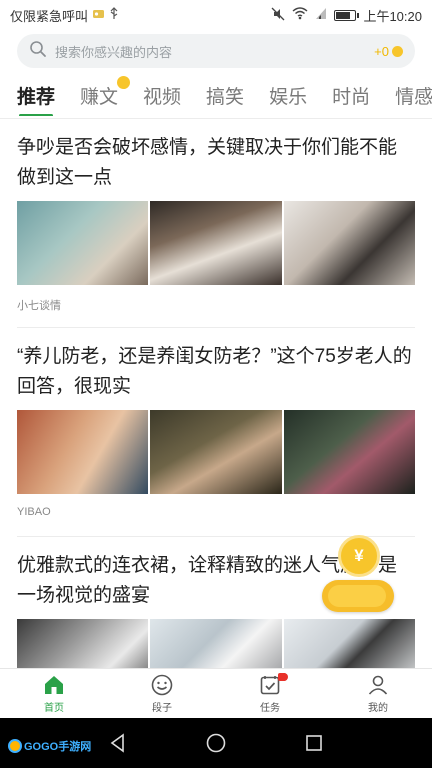 This screenshot has height=768, width=432. Describe the element at coordinates (54, 685) in the screenshot. I see `home-icon` at that location.